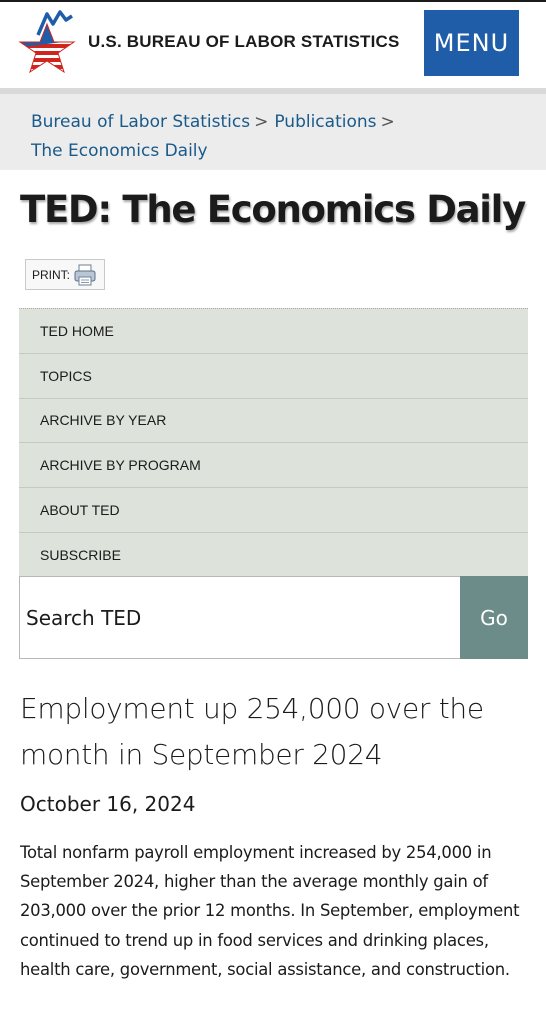  I want to click on breadcrumb-link-bls: Bureau of Labor Statistics, so click(140, 122).